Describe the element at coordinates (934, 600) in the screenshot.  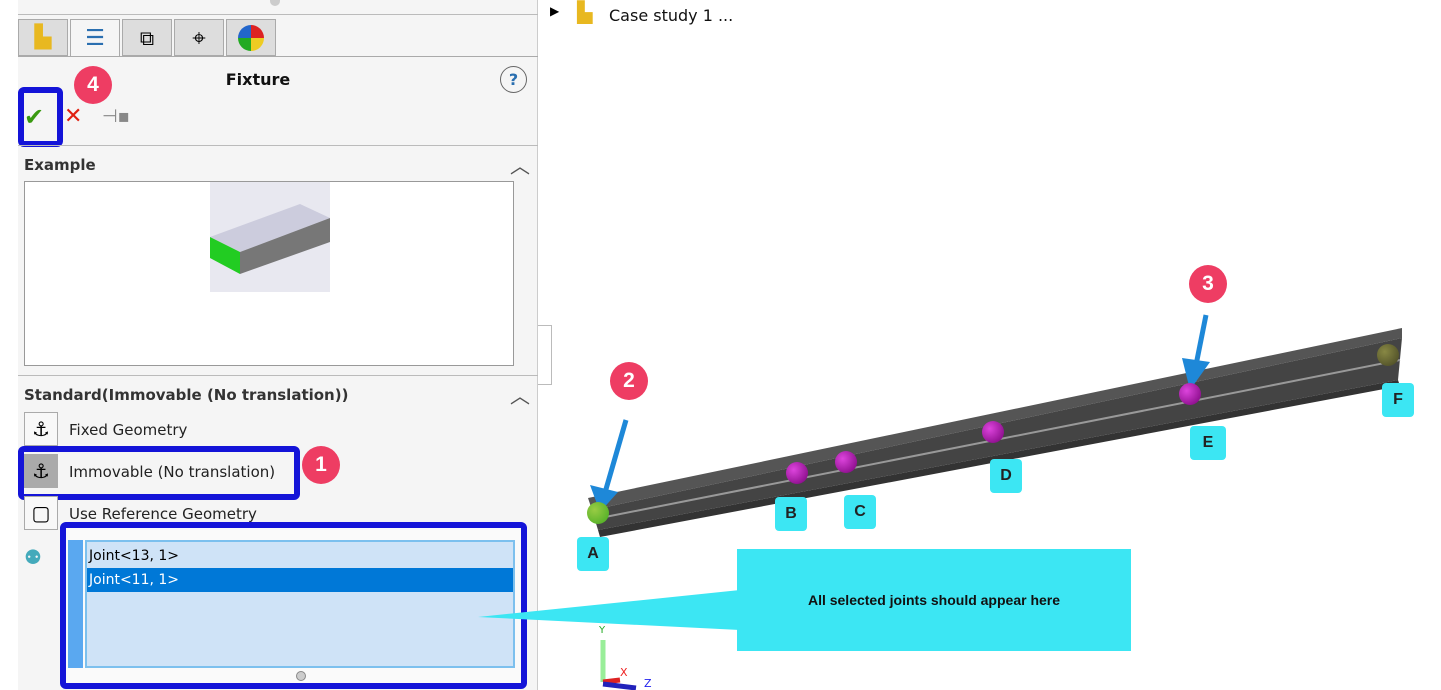
I see `callout-box: All selected joints should appear here` at that location.